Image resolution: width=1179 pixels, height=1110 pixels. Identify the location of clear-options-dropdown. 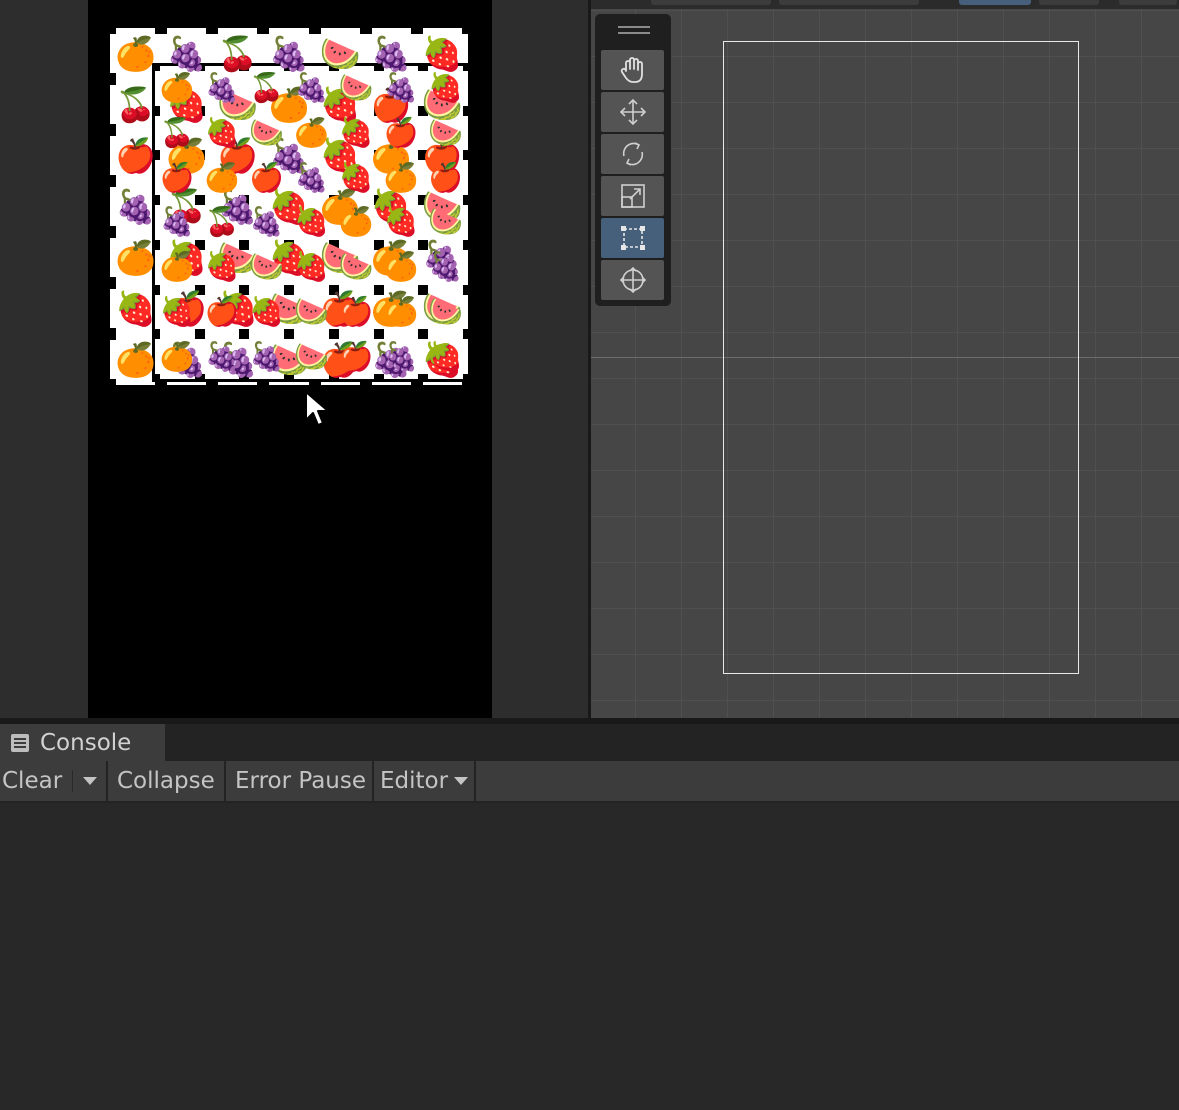
(90, 781).